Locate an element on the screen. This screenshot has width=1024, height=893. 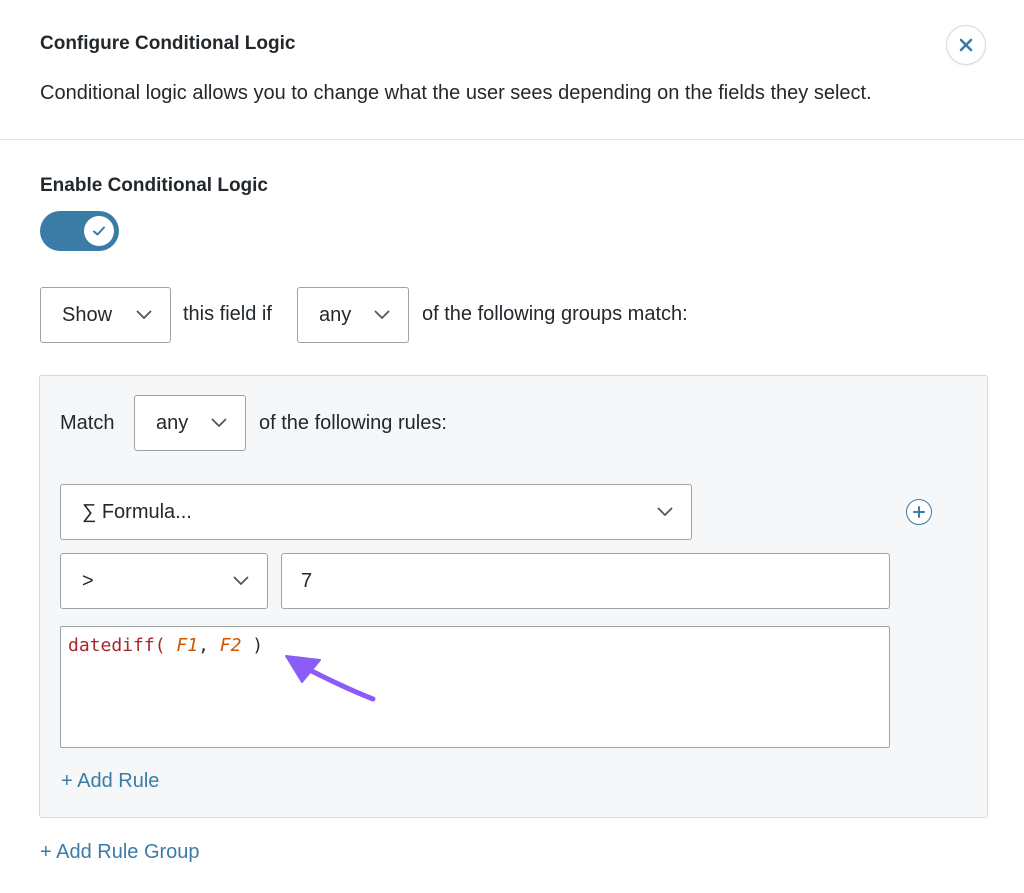
rule-match-select: any is located at coordinates (190, 423).